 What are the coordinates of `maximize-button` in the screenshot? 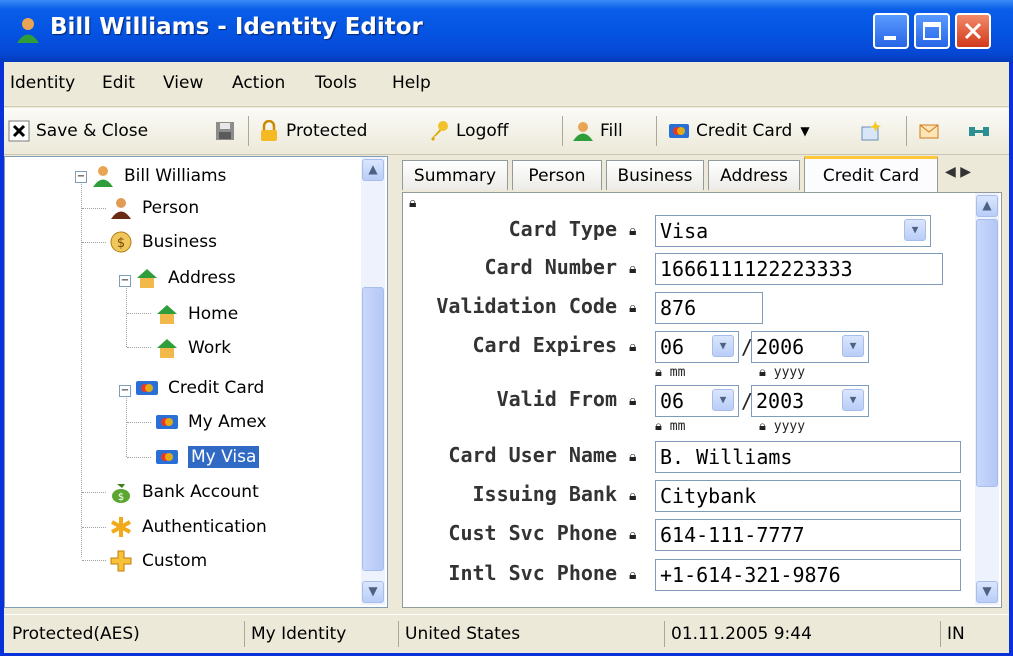 It's located at (932, 31).